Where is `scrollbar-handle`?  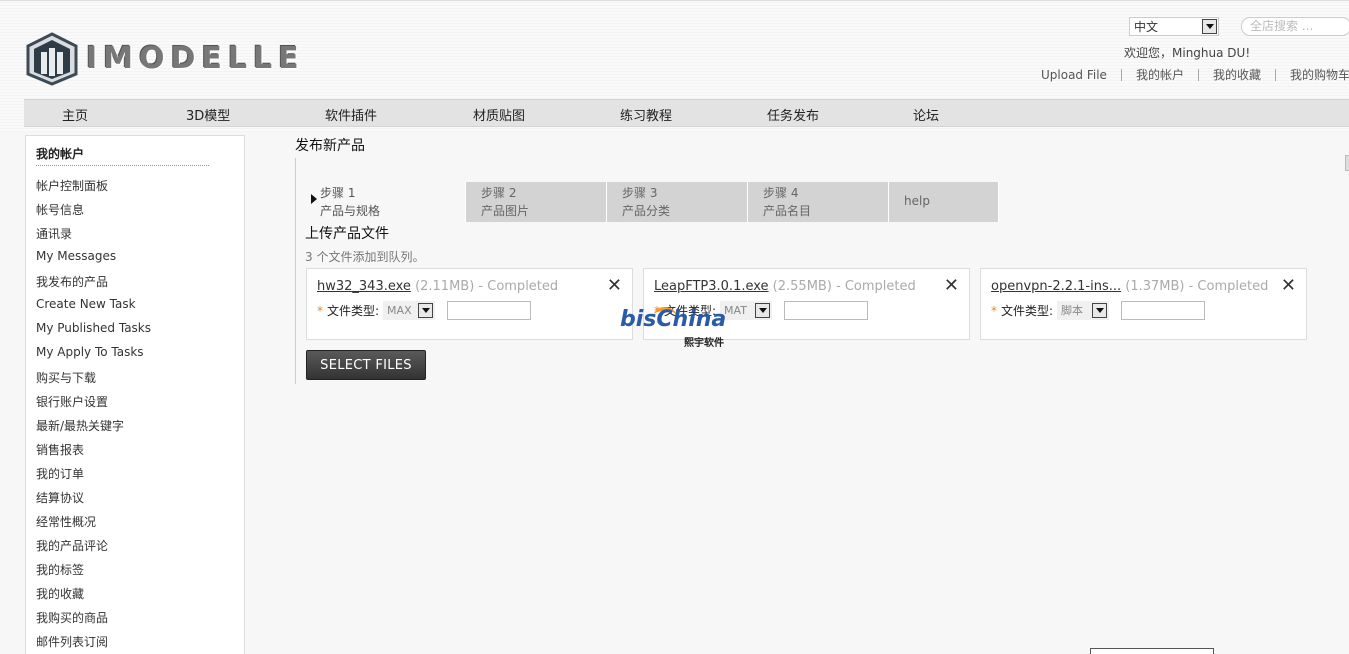 scrollbar-handle is located at coordinates (1347, 163).